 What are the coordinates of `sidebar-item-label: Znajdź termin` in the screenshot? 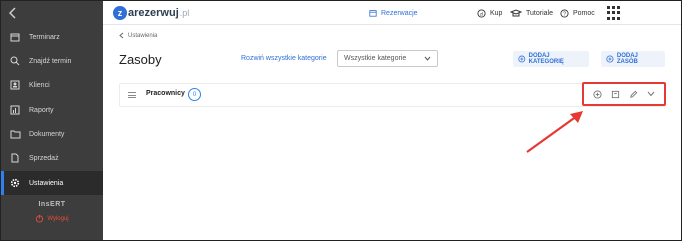 It's located at (50, 61).